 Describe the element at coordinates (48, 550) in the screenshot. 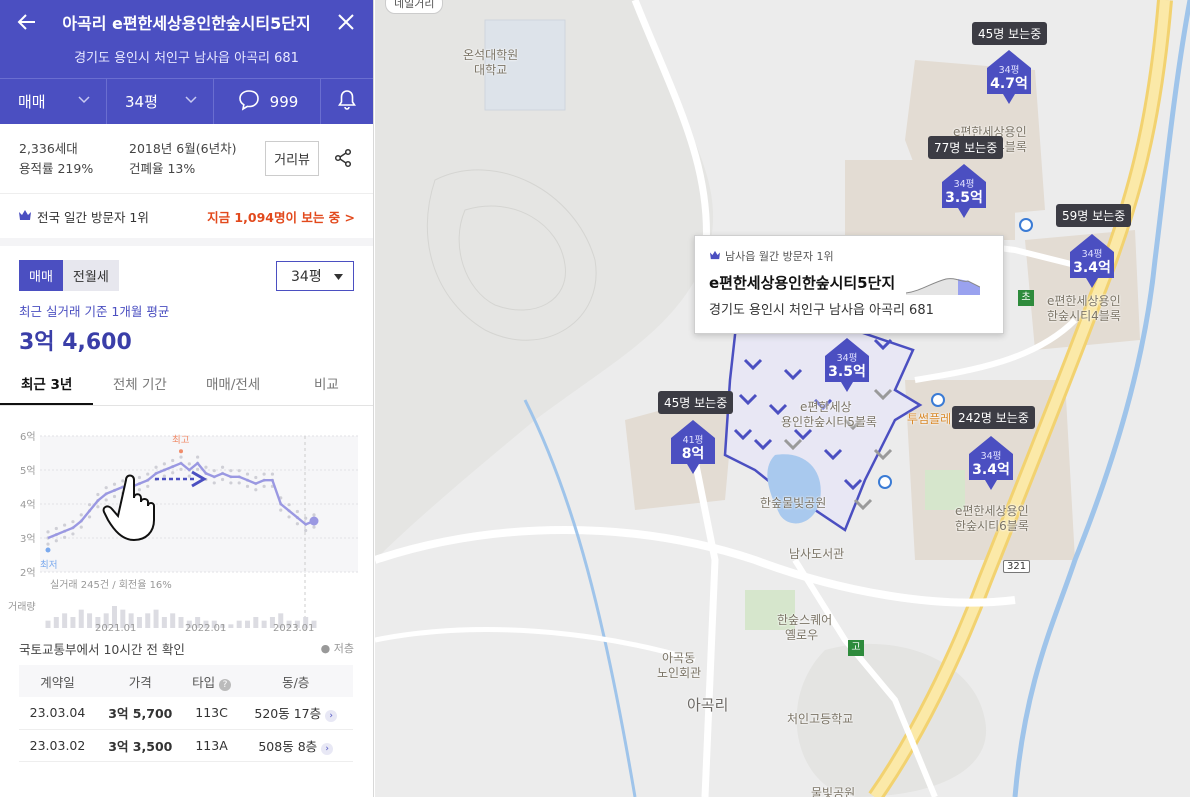

I see `chart-low-marker` at that location.